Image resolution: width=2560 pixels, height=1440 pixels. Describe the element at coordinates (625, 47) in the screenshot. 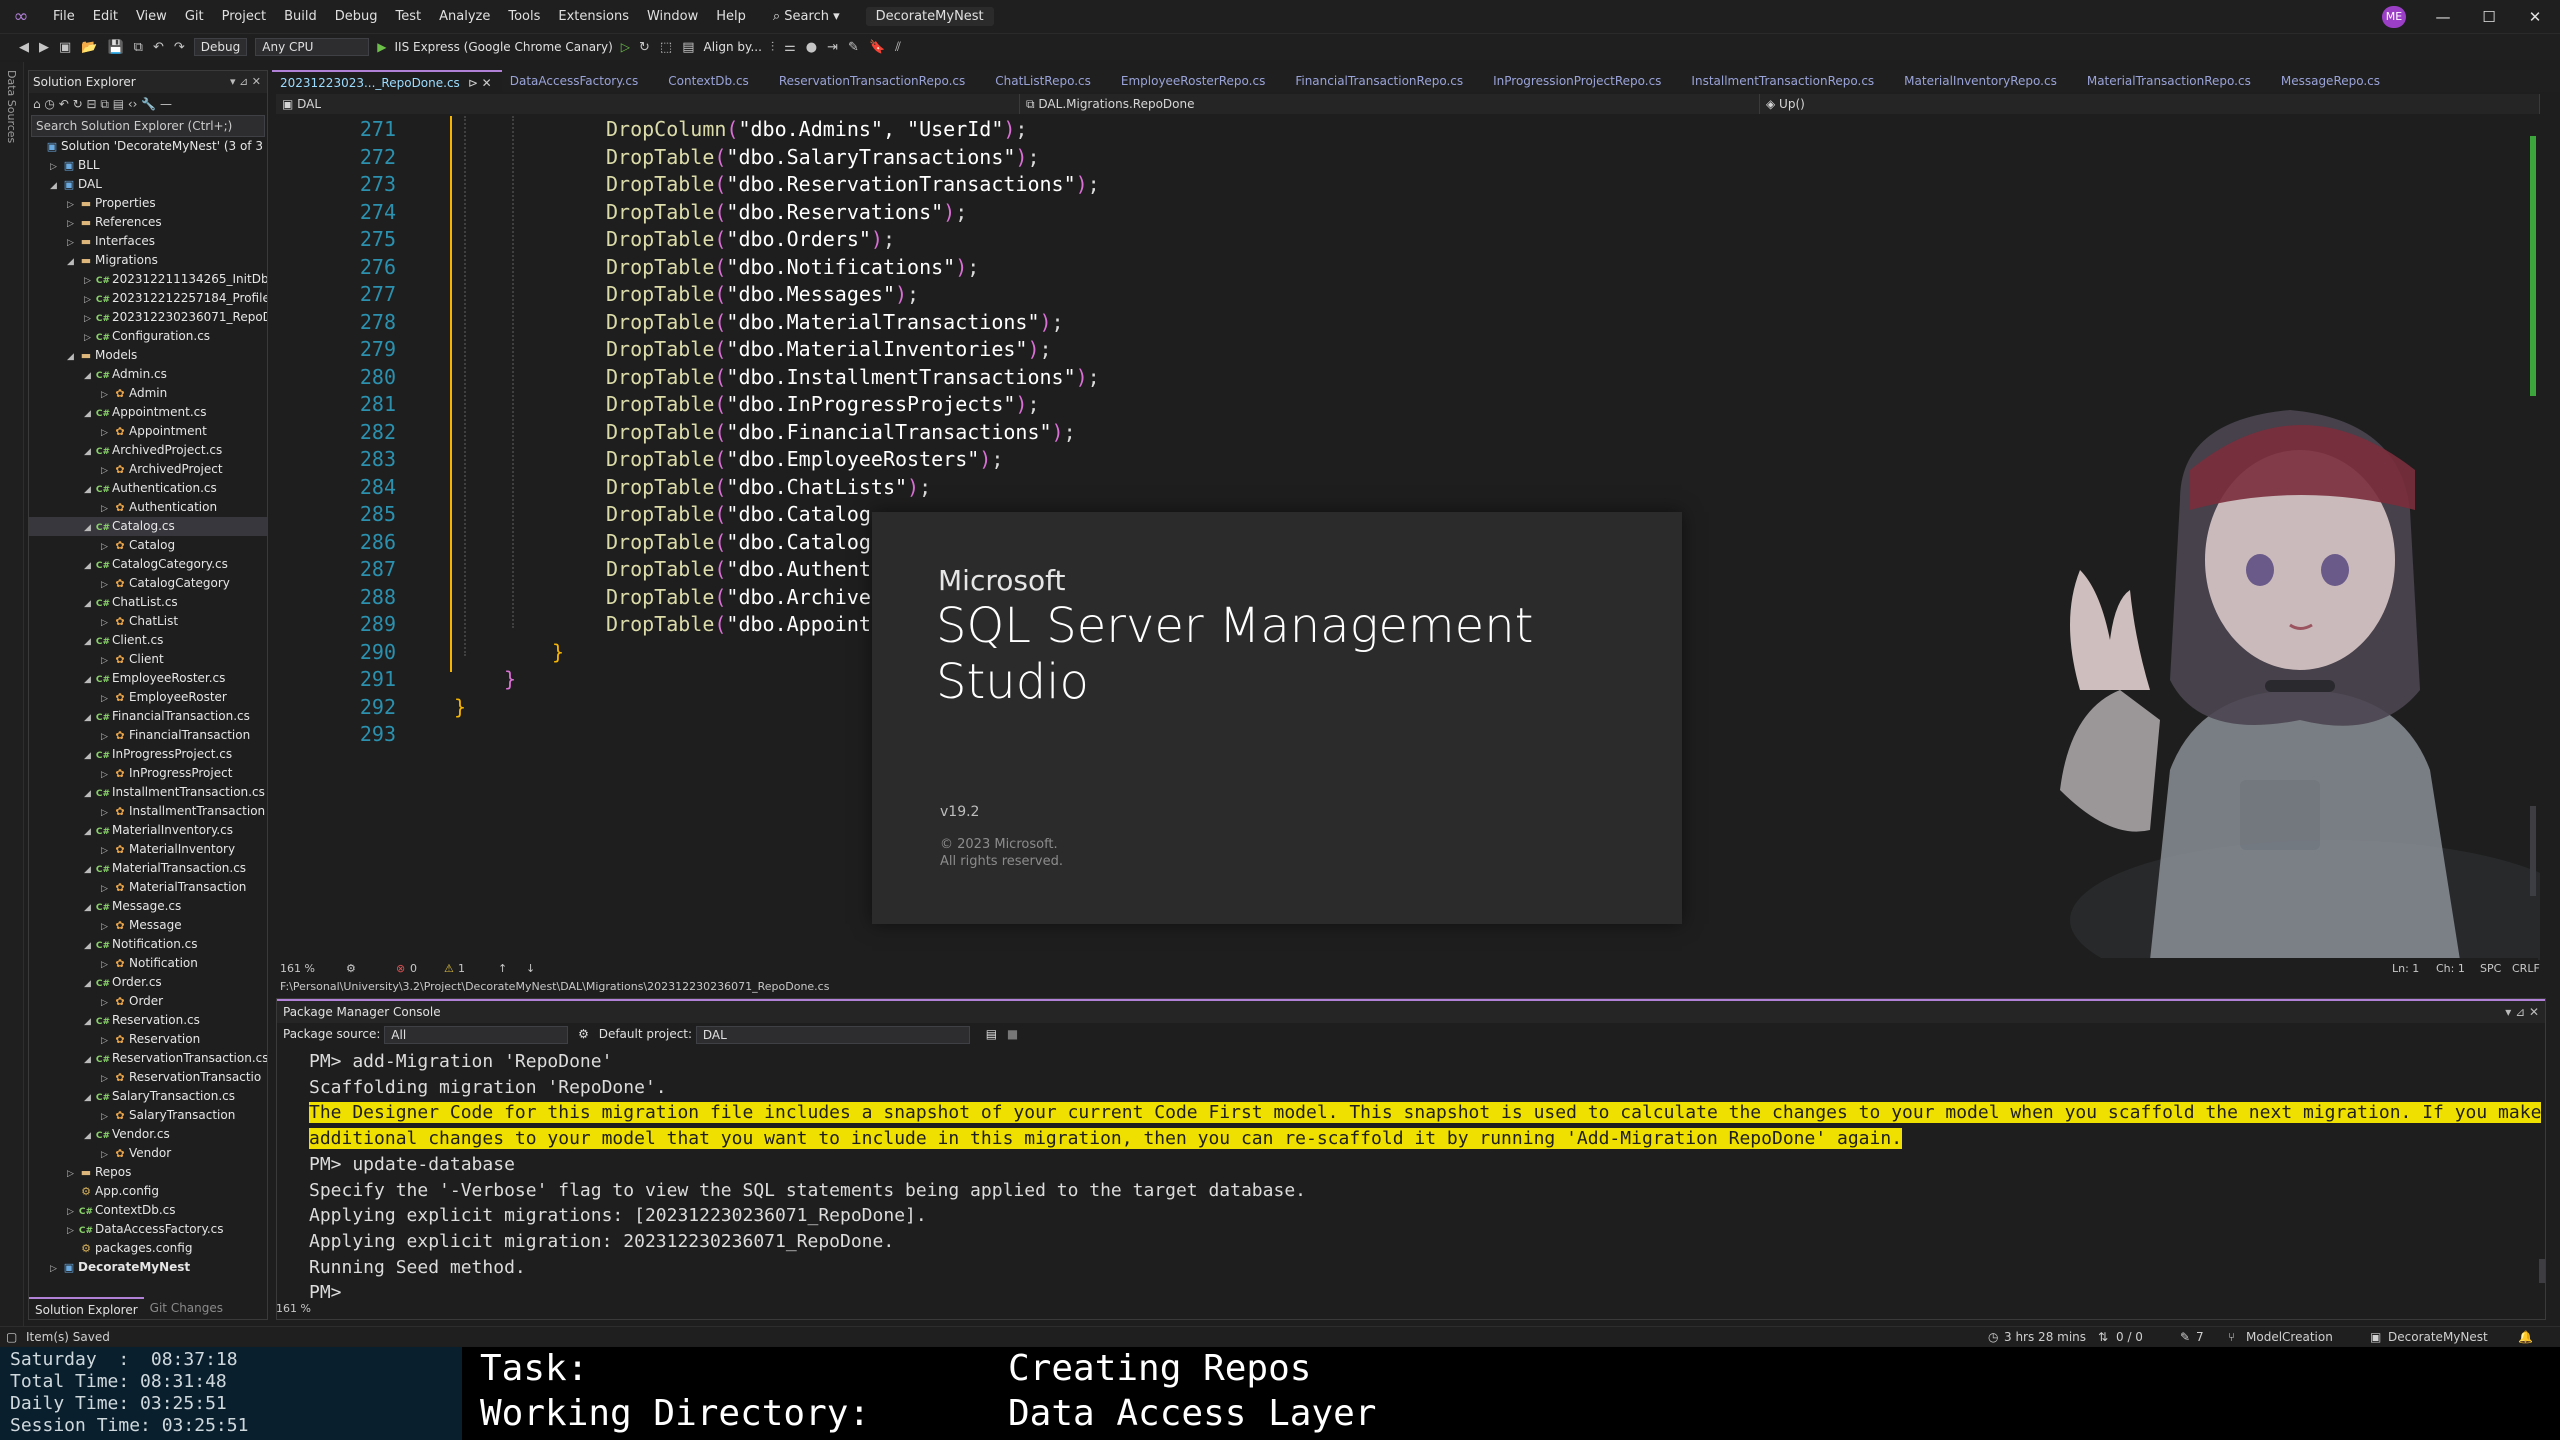

I see `run-without-debug-icon: ▷` at that location.